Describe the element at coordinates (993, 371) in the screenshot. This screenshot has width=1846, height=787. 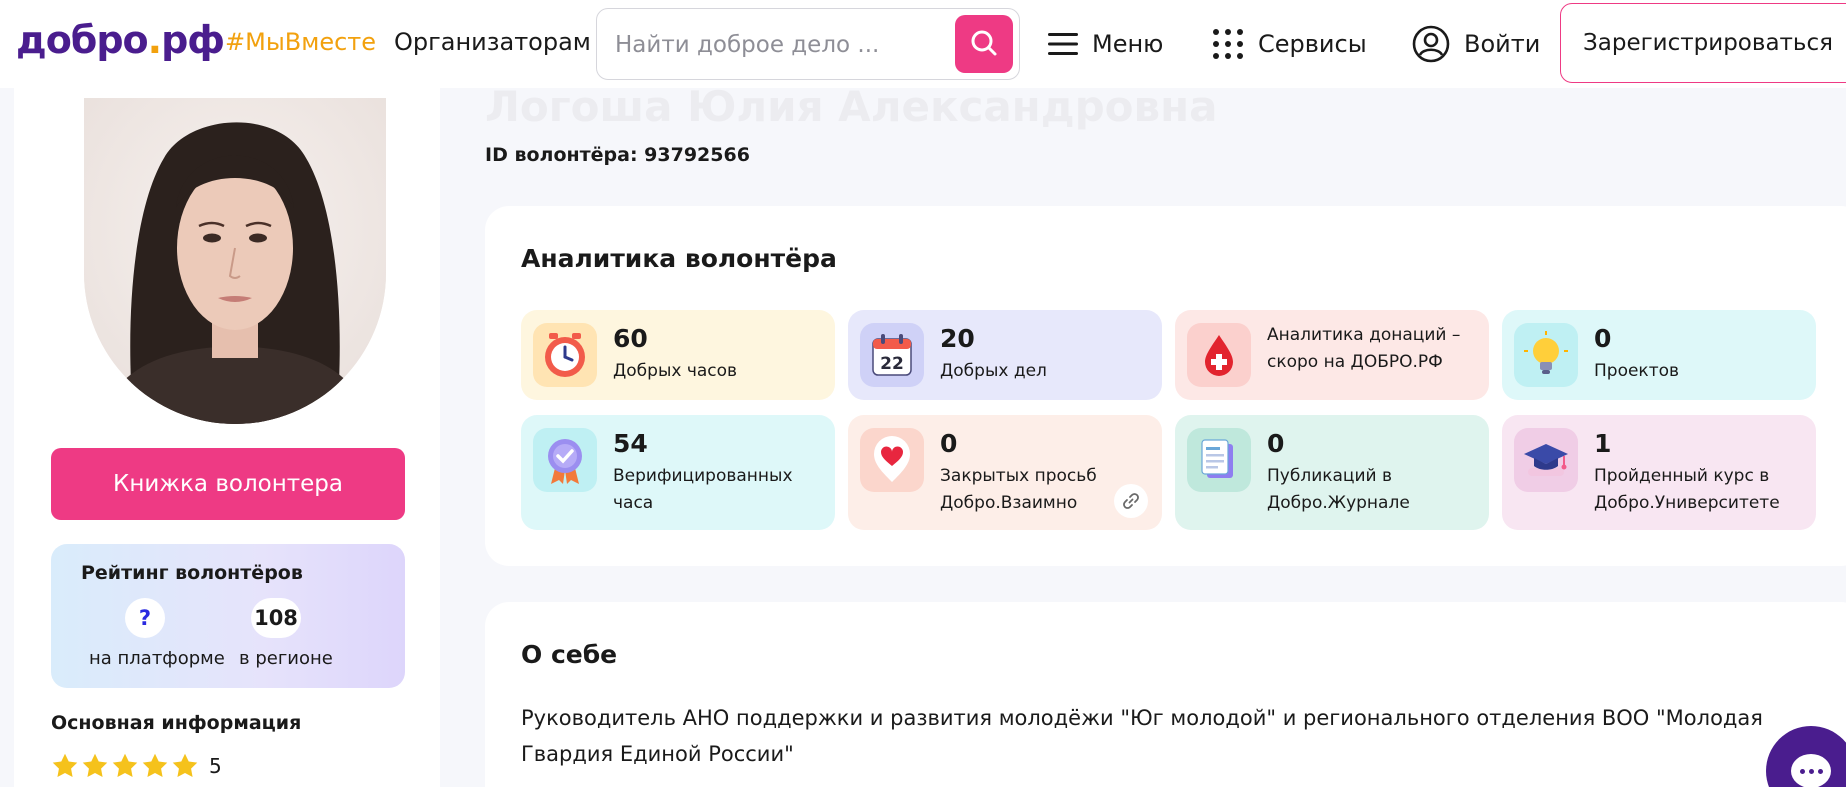
I see `good-deeds-label: Добрых дел` at that location.